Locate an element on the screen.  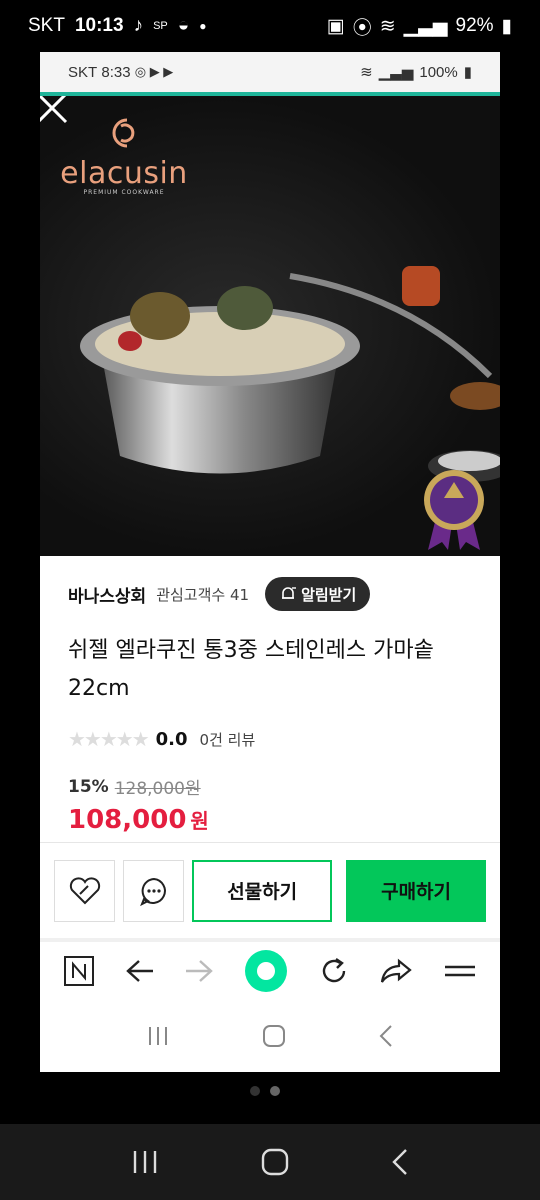
recent-apps-icon is located at coordinates (158, 1036).